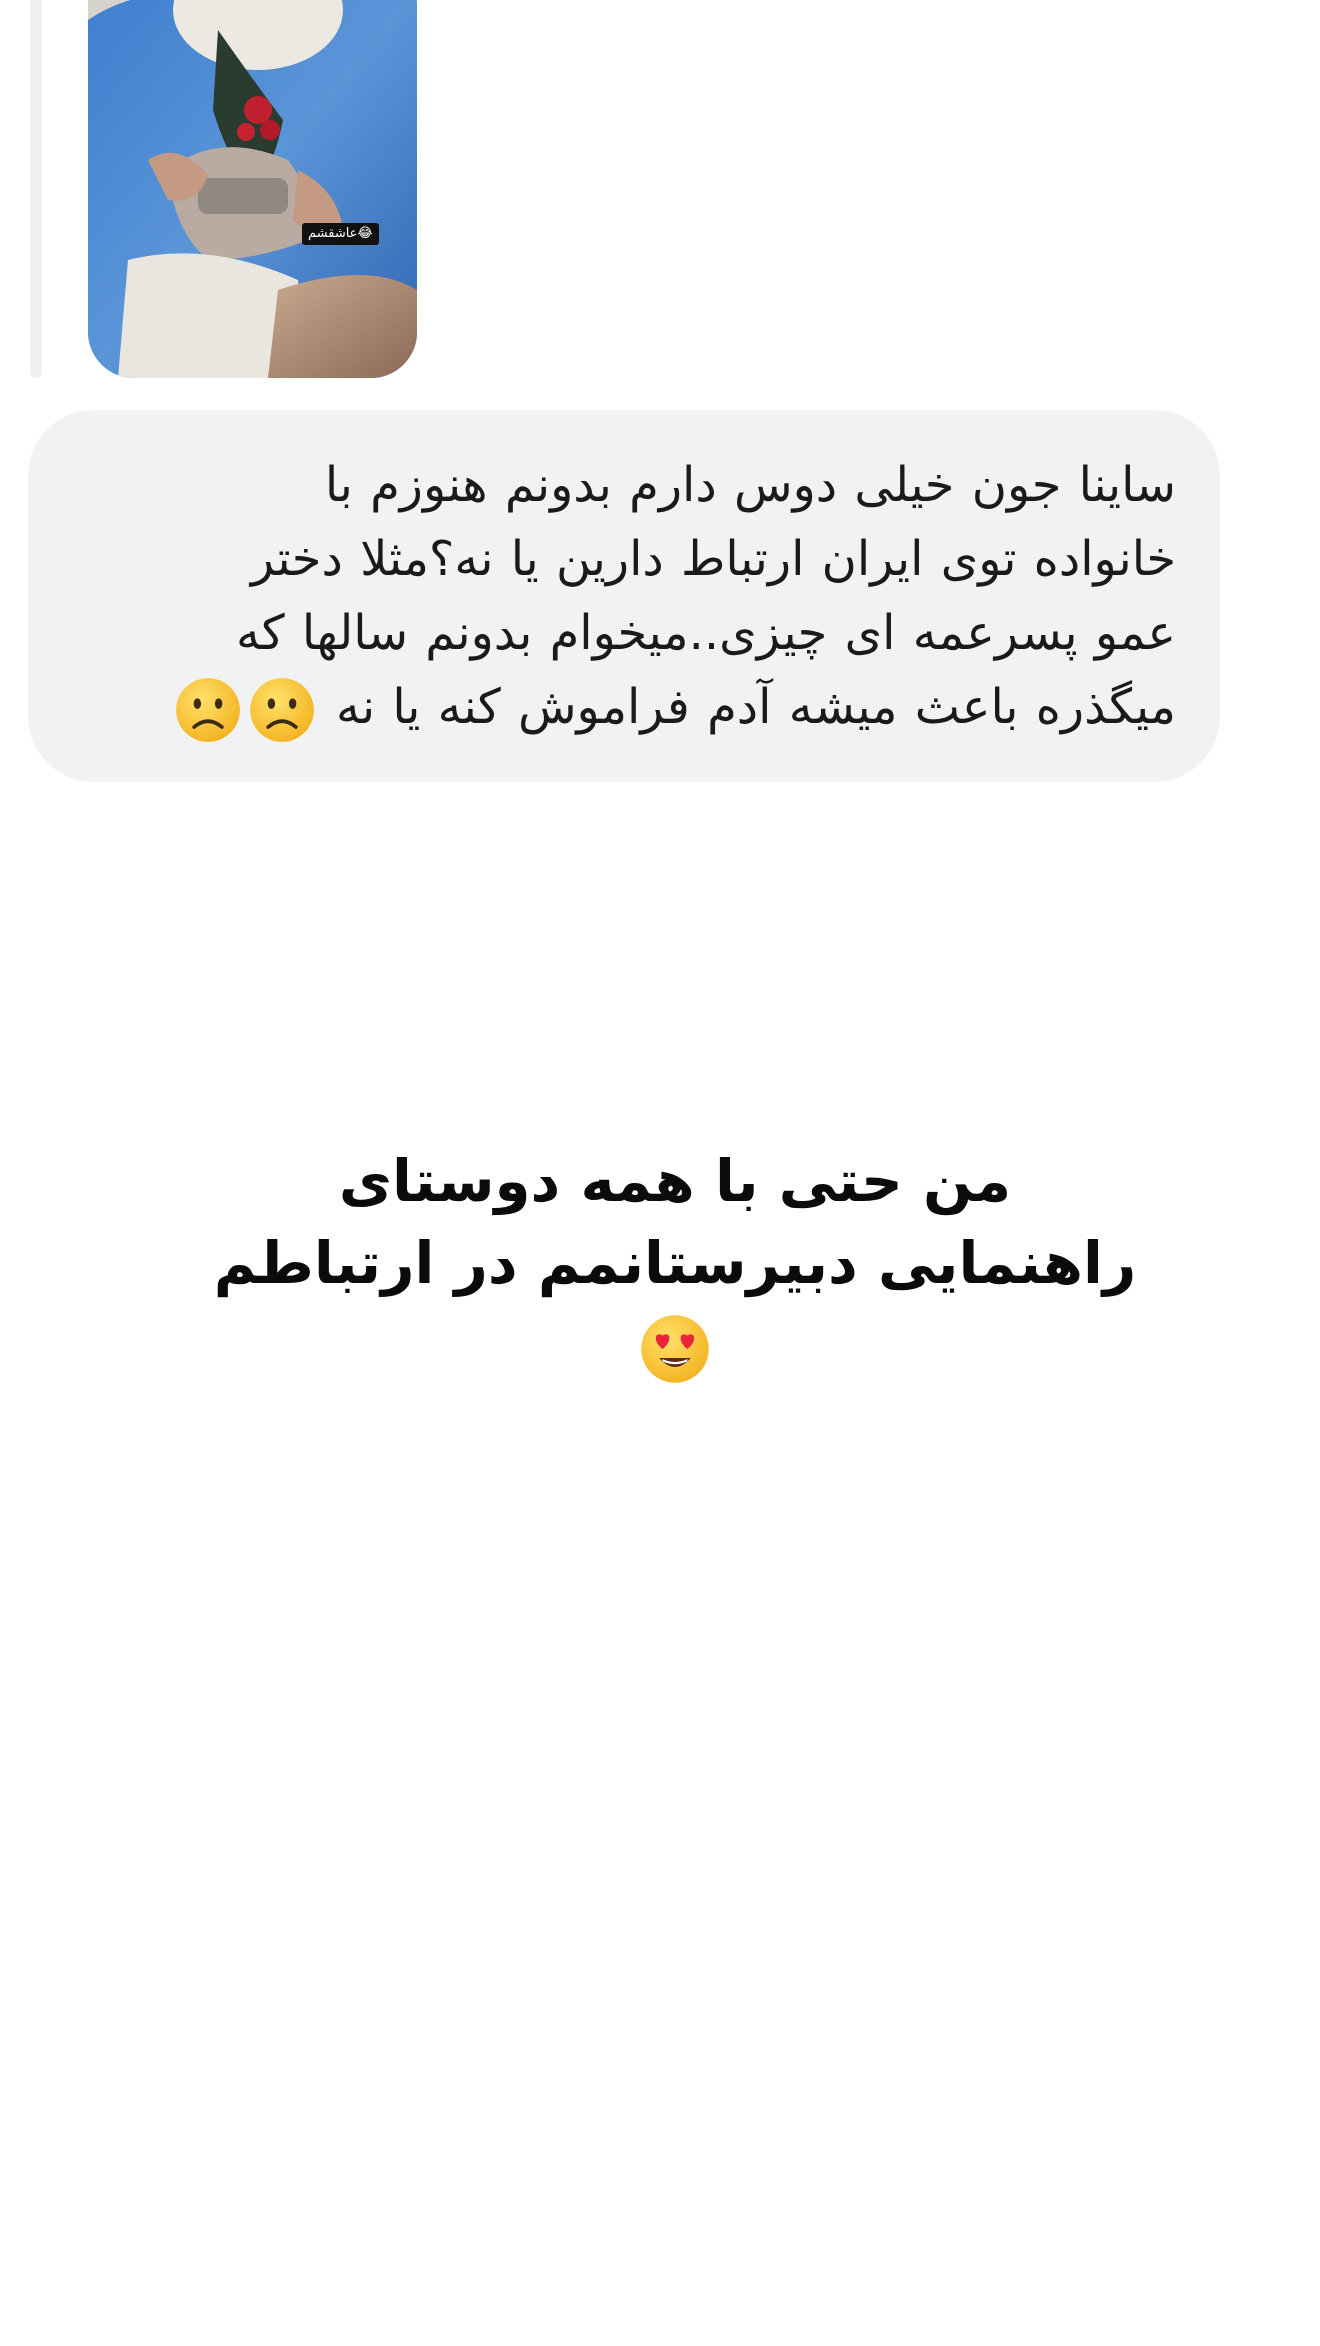 The image size is (1320, 2346). I want to click on heart-eyes-face-icon, so click(675, 1349).